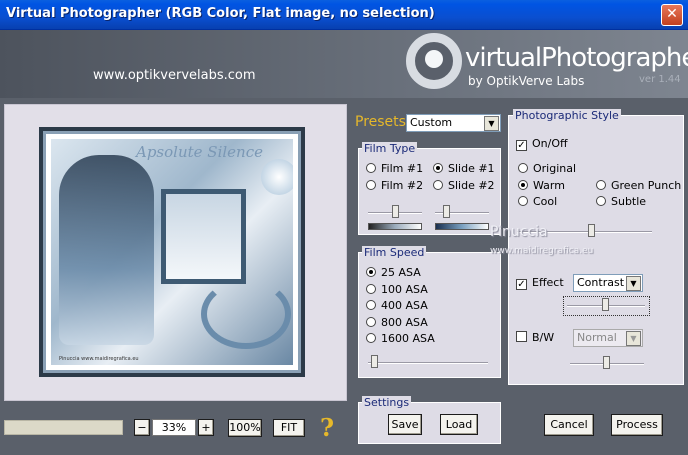 Image resolution: width=688 pixels, height=455 pixels. I want to click on watermark-site: www.maidiregrafica.eu, so click(542, 251).